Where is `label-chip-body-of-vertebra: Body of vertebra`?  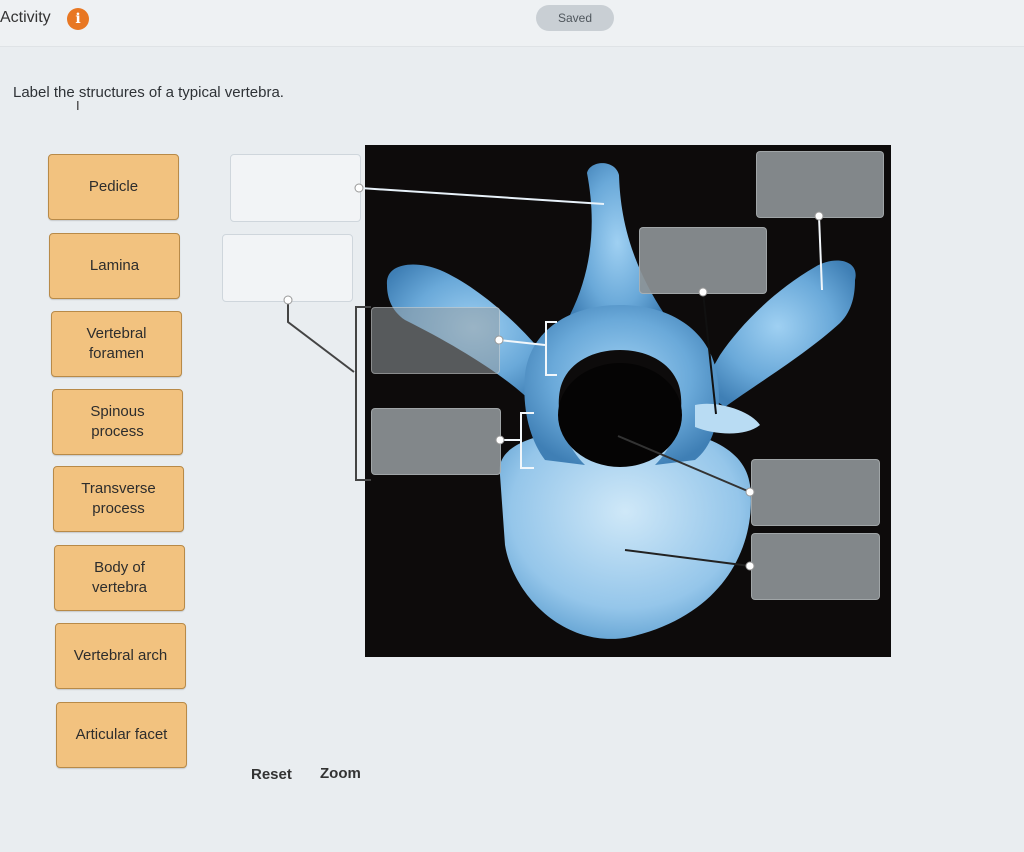 label-chip-body-of-vertebra: Body of vertebra is located at coordinates (119, 578).